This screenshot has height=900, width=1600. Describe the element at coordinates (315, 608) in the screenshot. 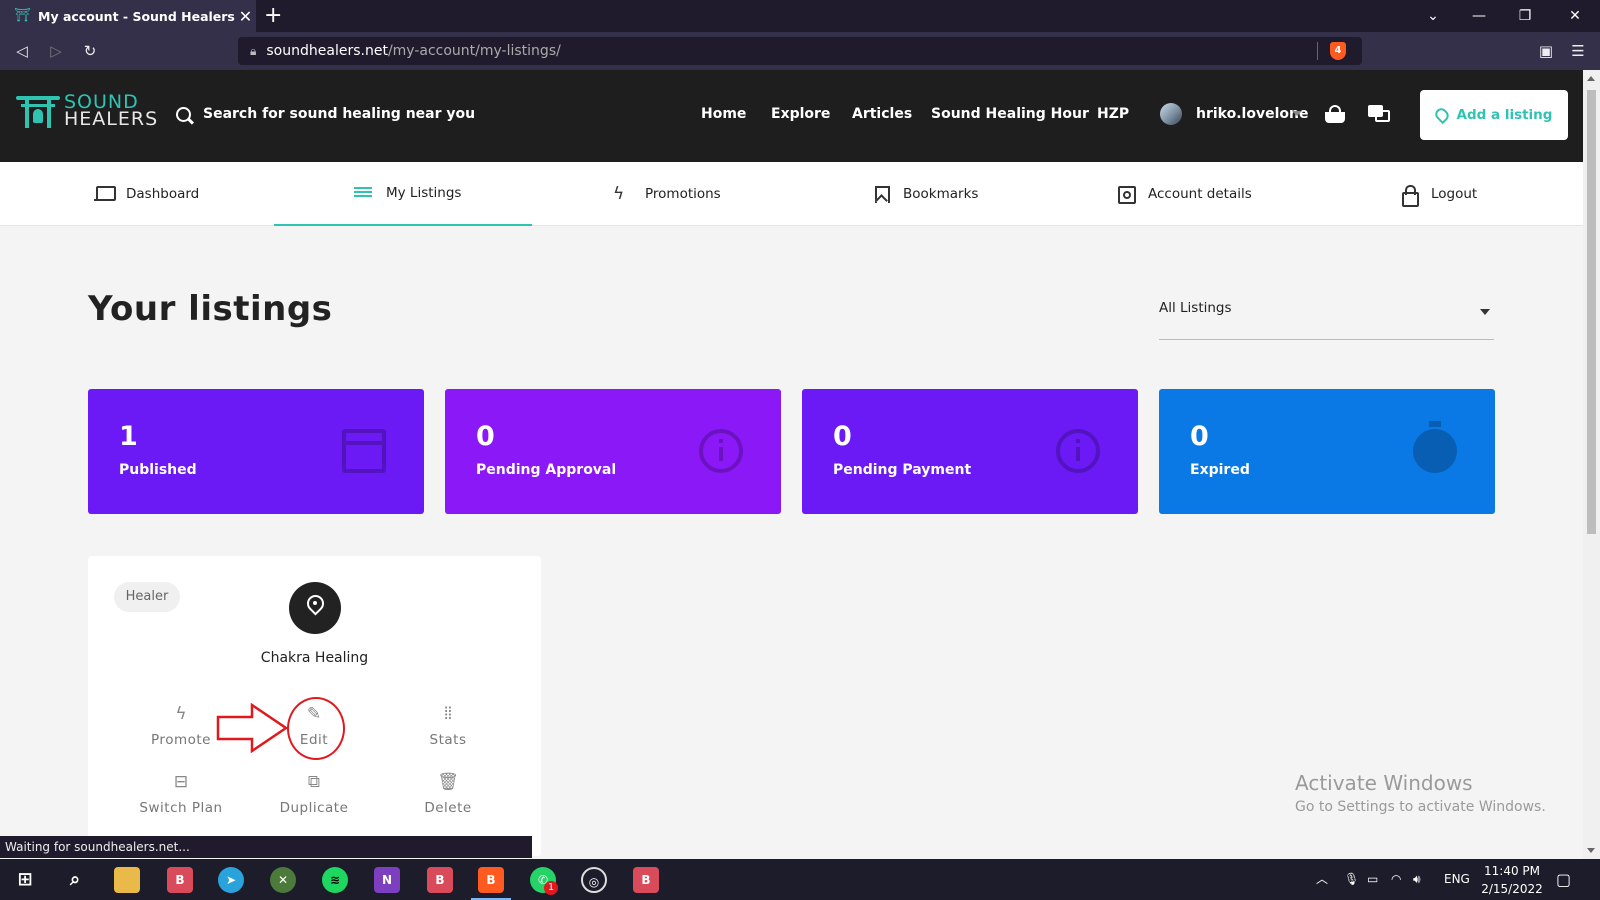

I see `location-pin-icon` at that location.